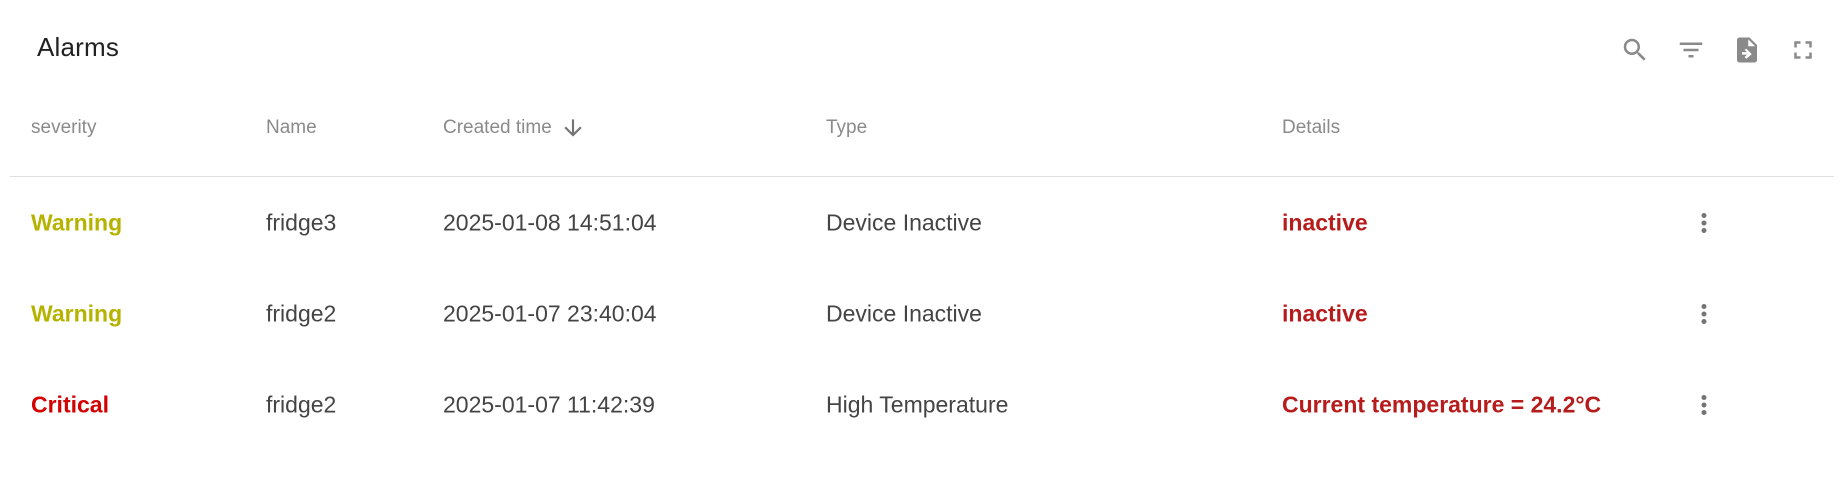 Image resolution: width=1847 pixels, height=487 pixels. Describe the element at coordinates (549, 404) in the screenshot. I see `created-time-cell: 2025-01-07 11:42:39` at that location.